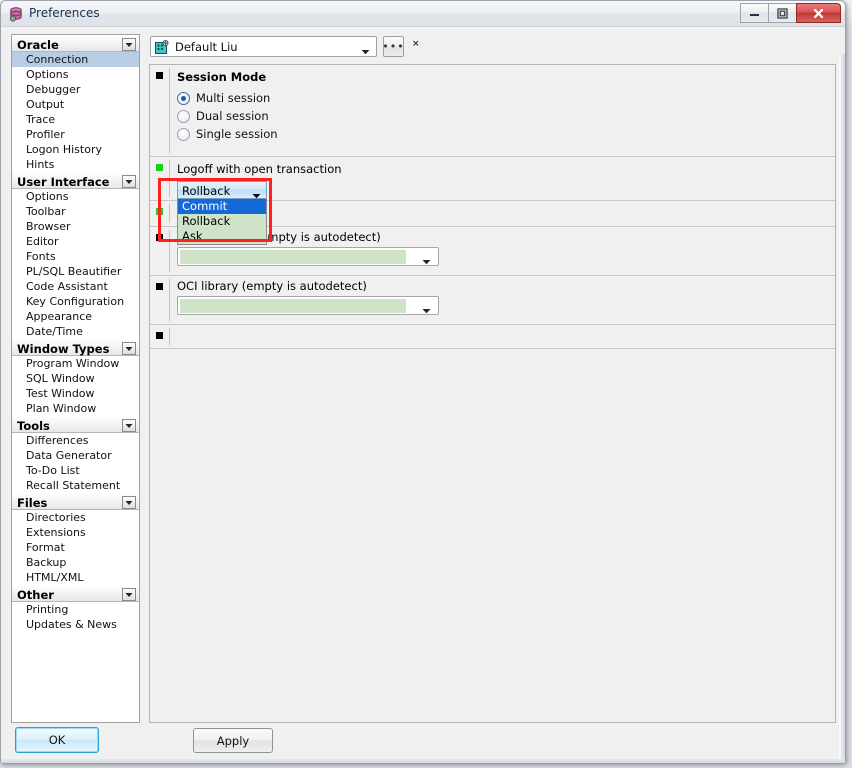  Describe the element at coordinates (75, 470) in the screenshot. I see `sidebar-item-to-do-list: To-Do List` at that location.